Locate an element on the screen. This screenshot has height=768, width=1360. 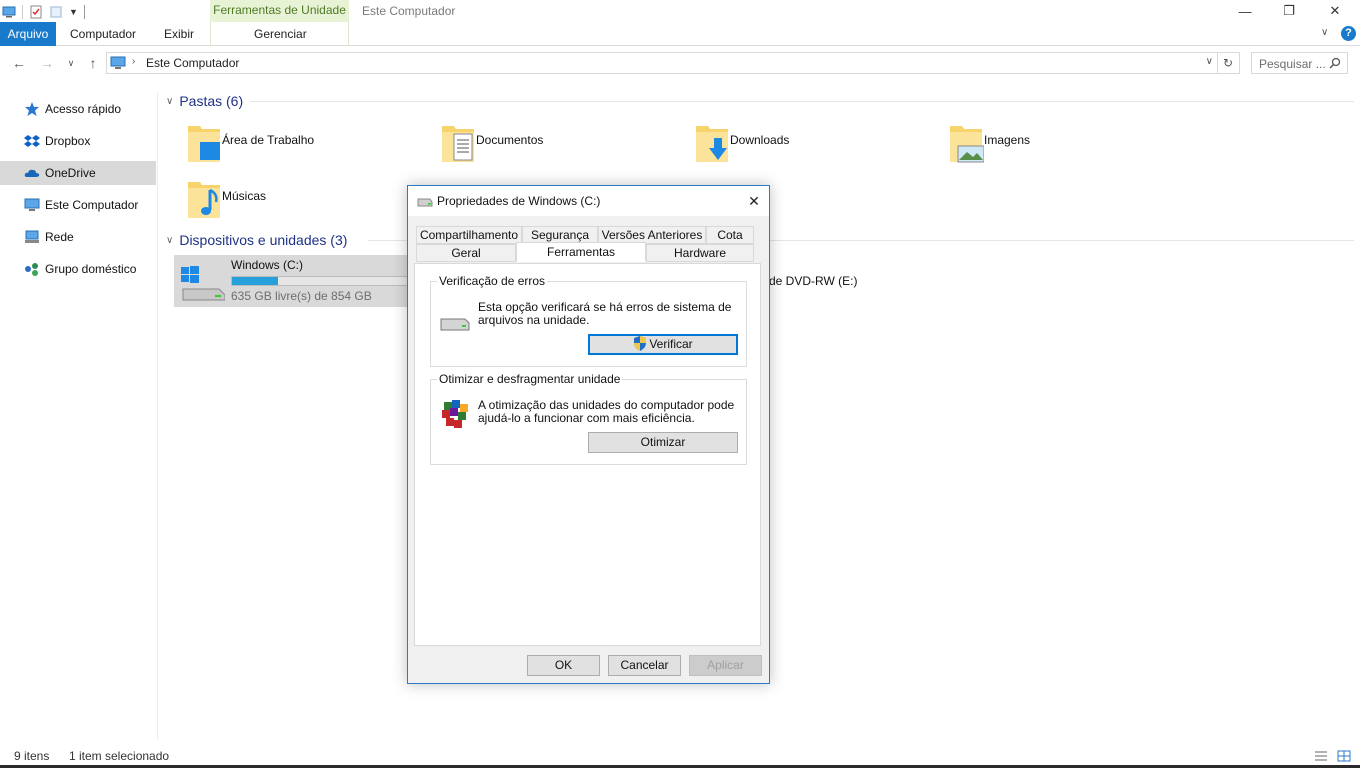
folder-item: Área de Trabalho is located at coordinates (301, 142).